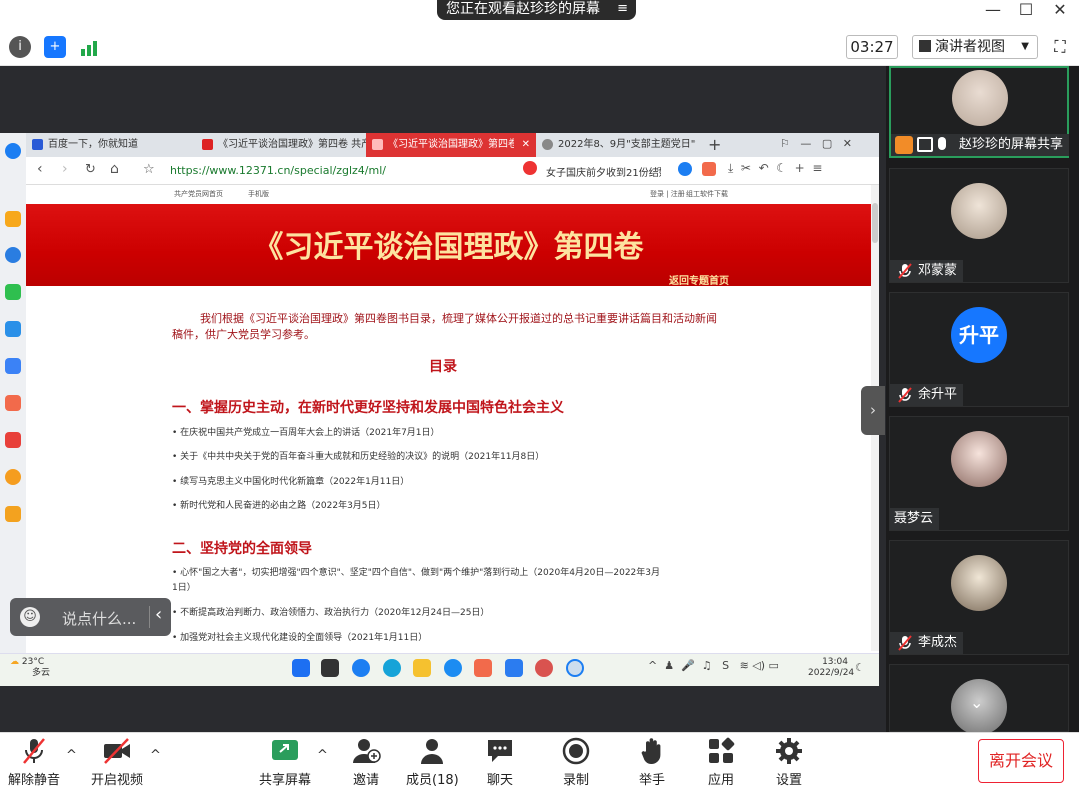 Image resolution: width=1079 pixels, height=788 pixels. I want to click on participant-tile: 邓蒙蒙, so click(979, 225).